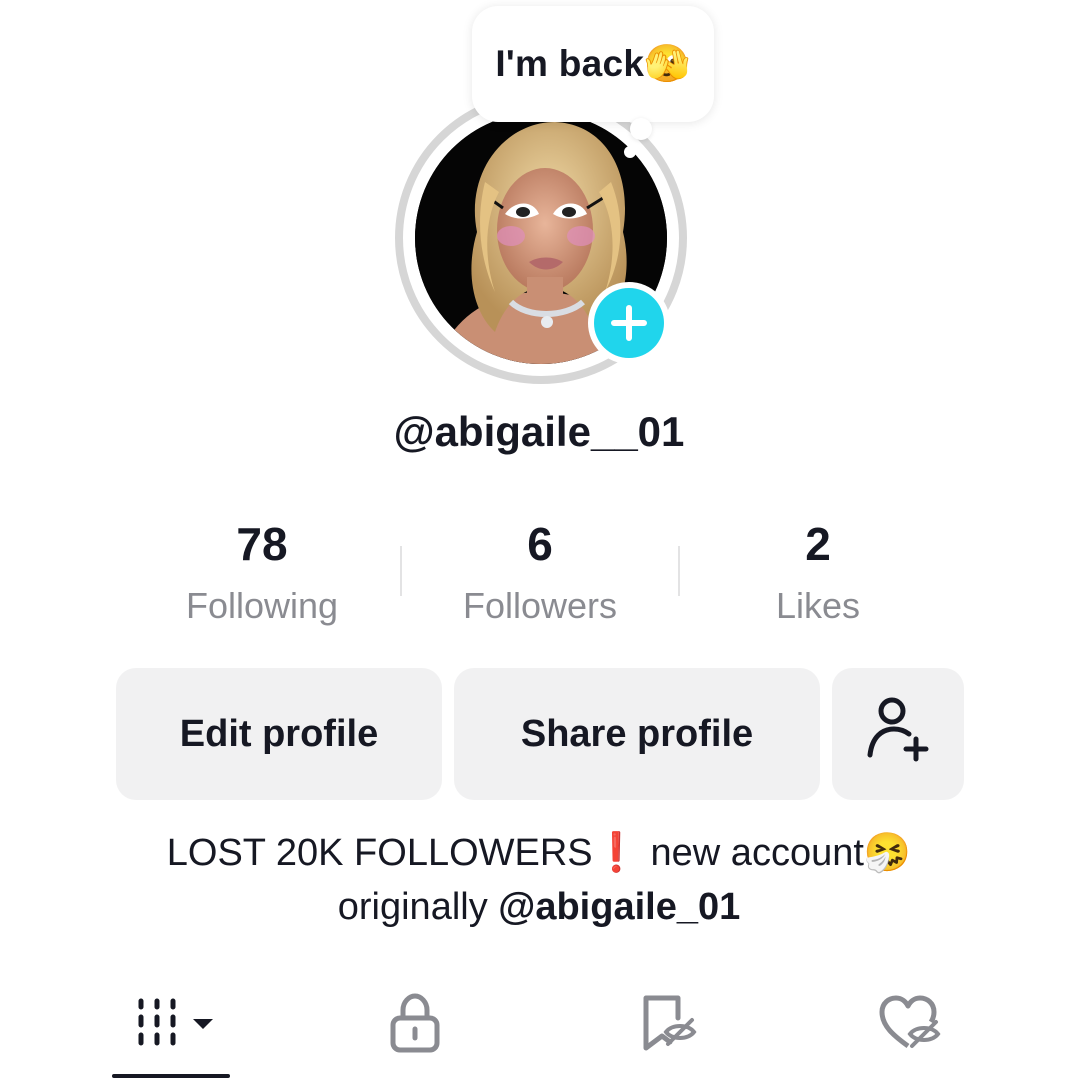  What do you see at coordinates (619, 907) in the screenshot?
I see `bio-mention-link: @abigaile_01` at bounding box center [619, 907].